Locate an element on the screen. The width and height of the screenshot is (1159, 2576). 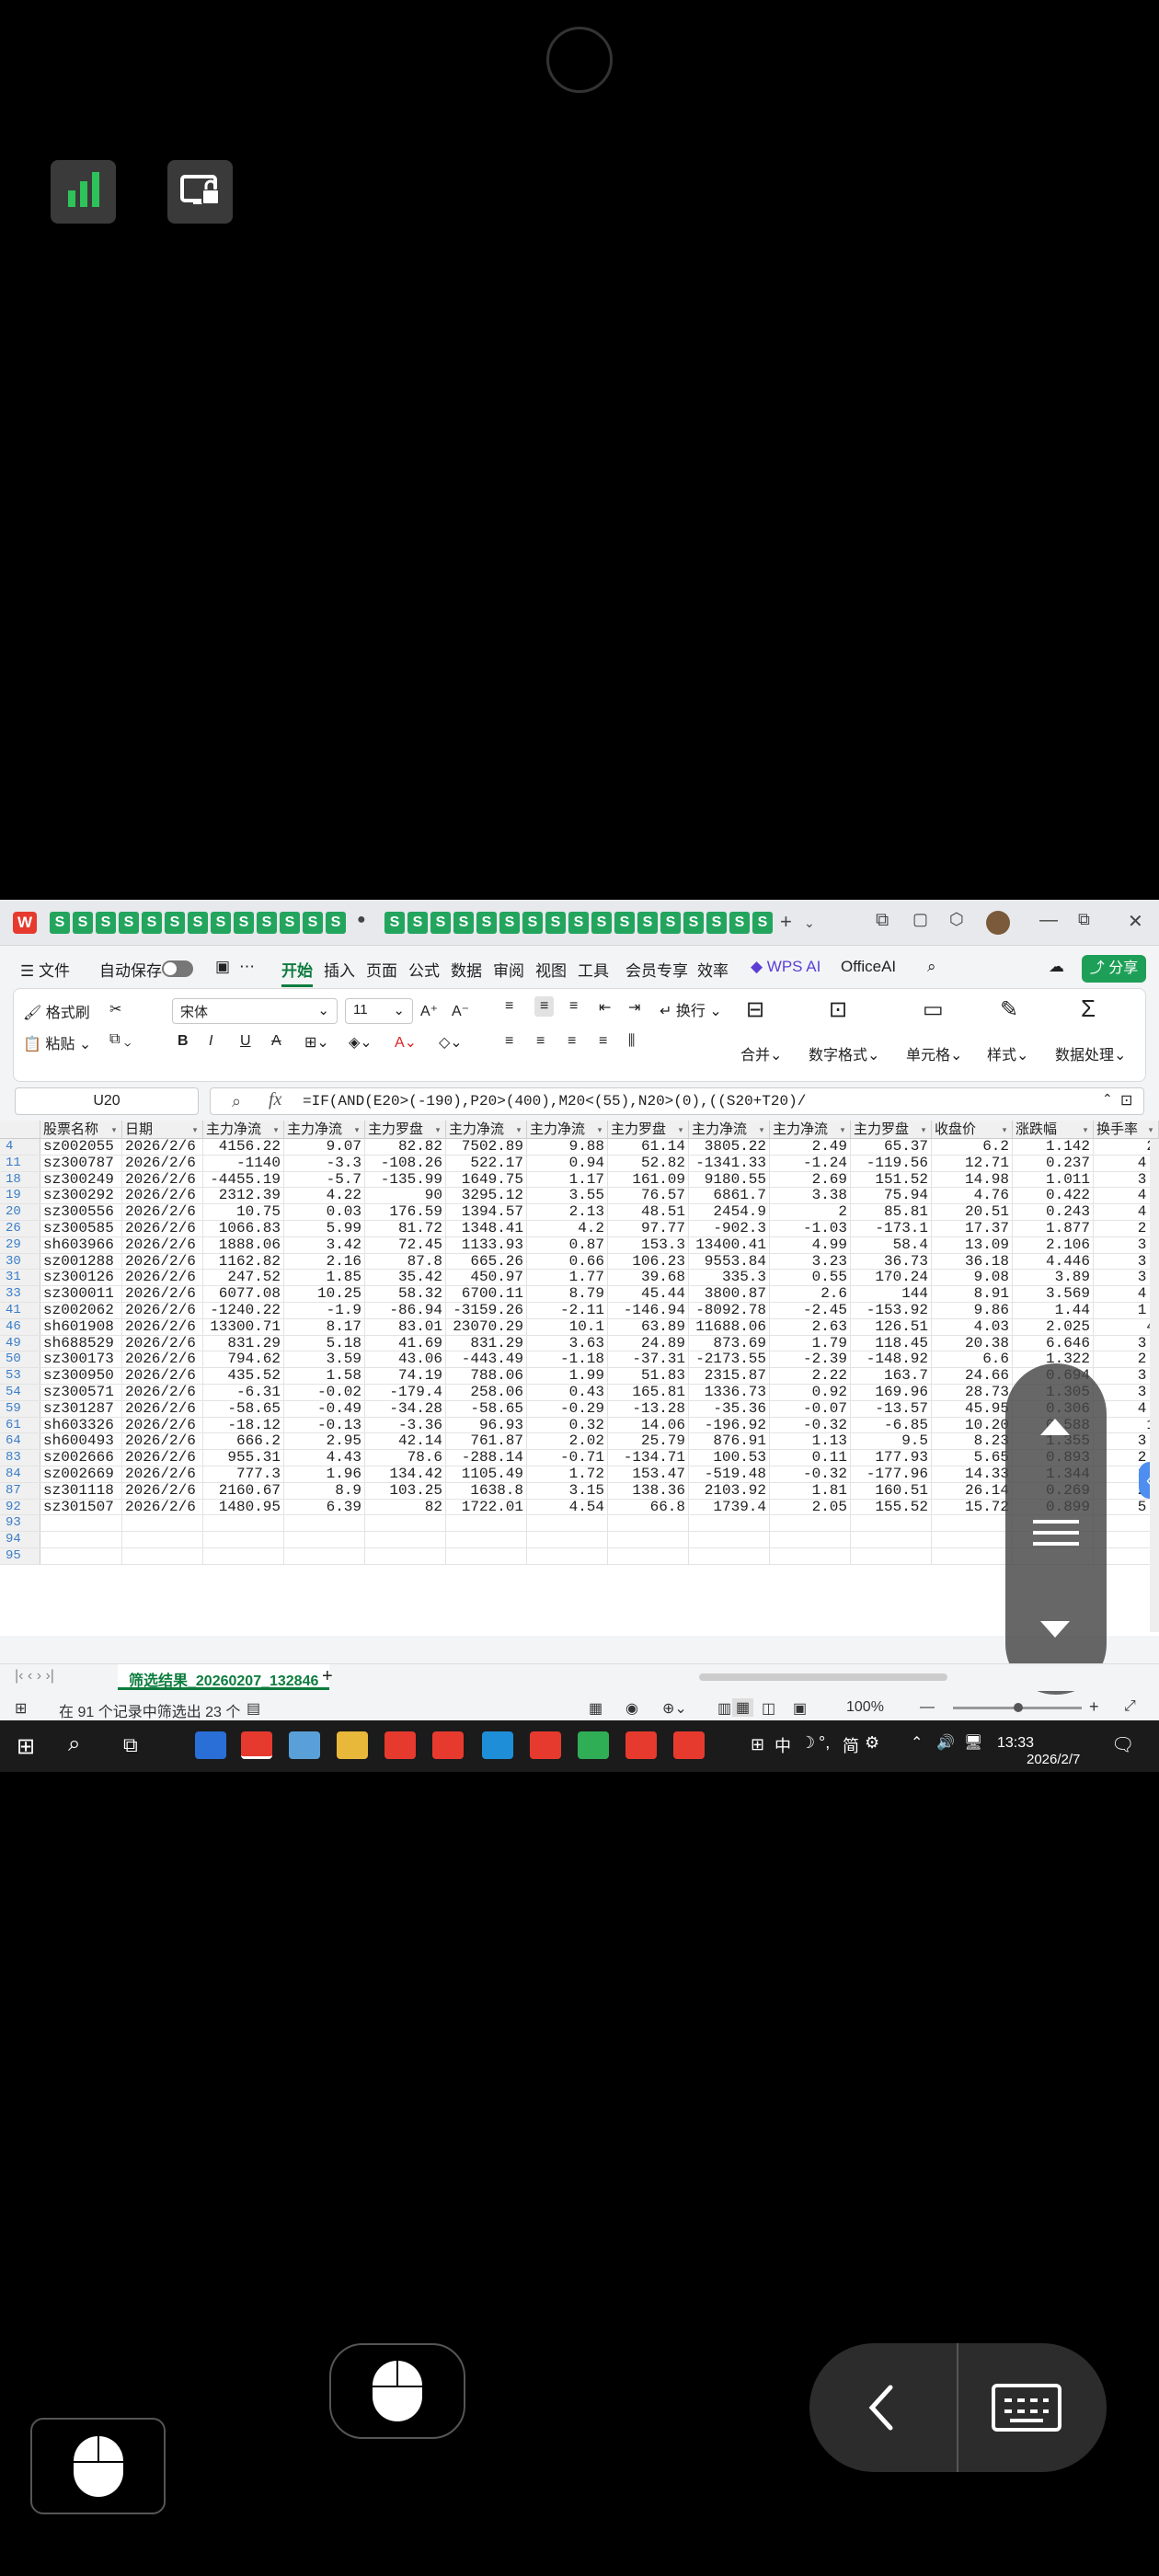
table-cell: 1.79 is located at coordinates (810, 1343).